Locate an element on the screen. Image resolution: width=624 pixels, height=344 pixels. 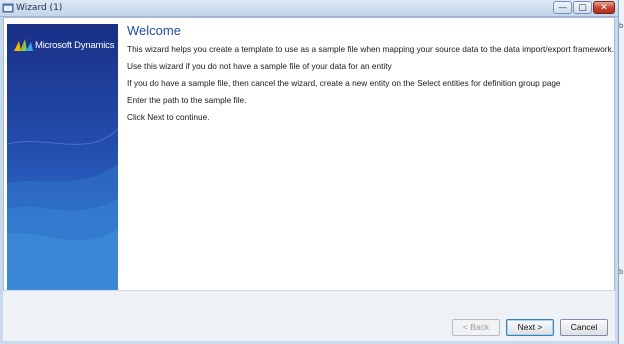
close-icon: ✕ is located at coordinates (604, 8).